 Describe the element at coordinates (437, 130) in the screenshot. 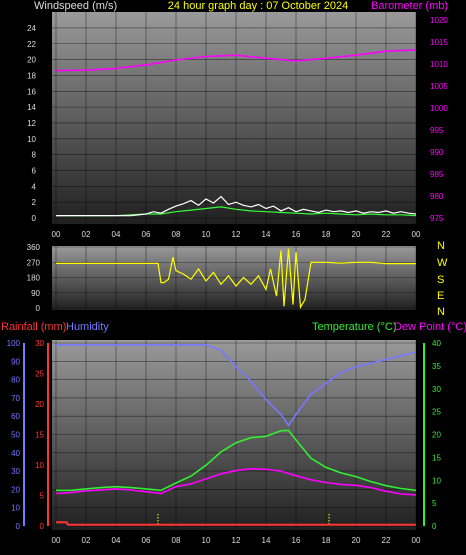

I see `barometer-tick-label: 995` at that location.